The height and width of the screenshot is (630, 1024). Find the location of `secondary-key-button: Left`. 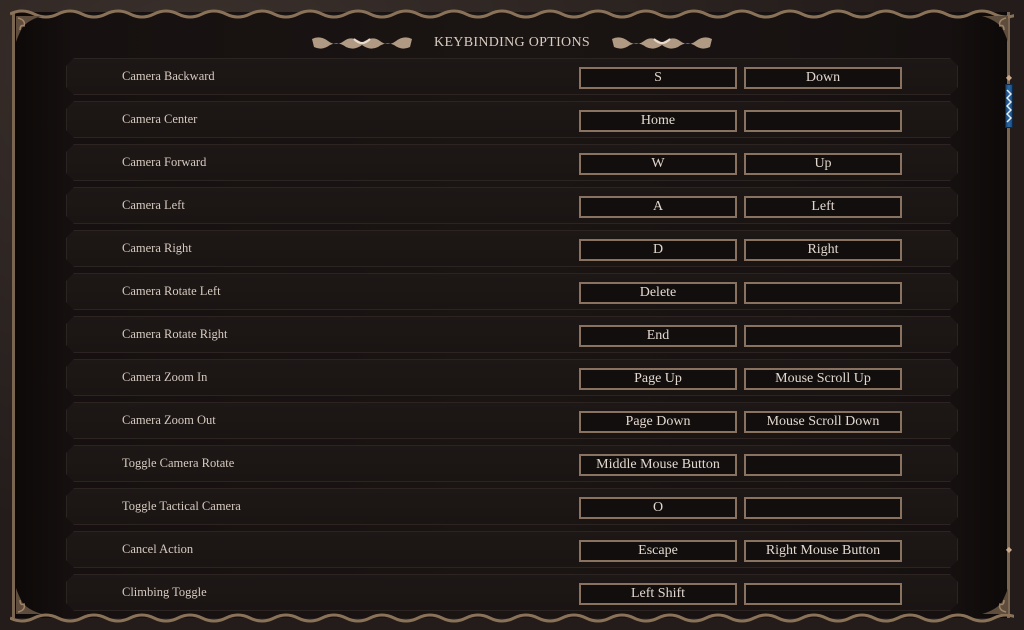

secondary-key-button: Left is located at coordinates (823, 207).